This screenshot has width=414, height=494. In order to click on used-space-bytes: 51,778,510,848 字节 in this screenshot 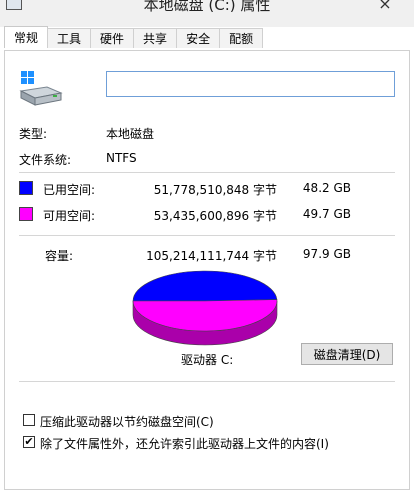, I will do `click(215, 190)`.